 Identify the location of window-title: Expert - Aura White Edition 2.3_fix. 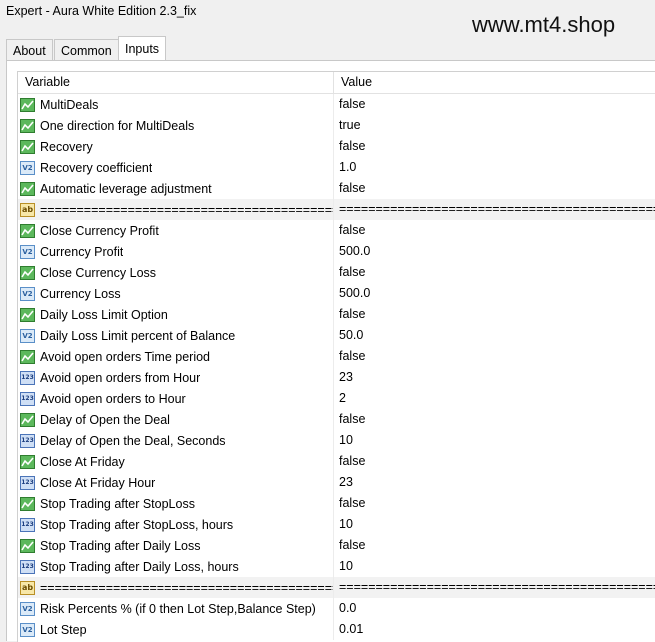
(101, 11).